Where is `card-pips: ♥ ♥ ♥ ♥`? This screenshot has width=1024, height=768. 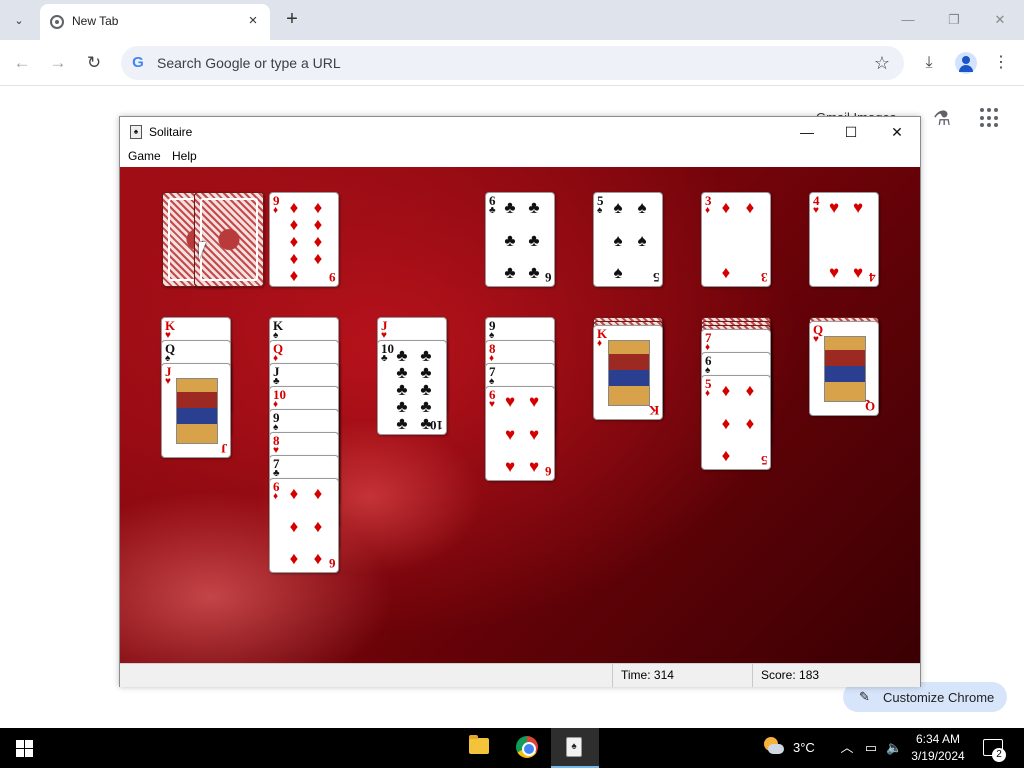 card-pips: ♥ ♥ ♥ ♥ is located at coordinates (846, 240).